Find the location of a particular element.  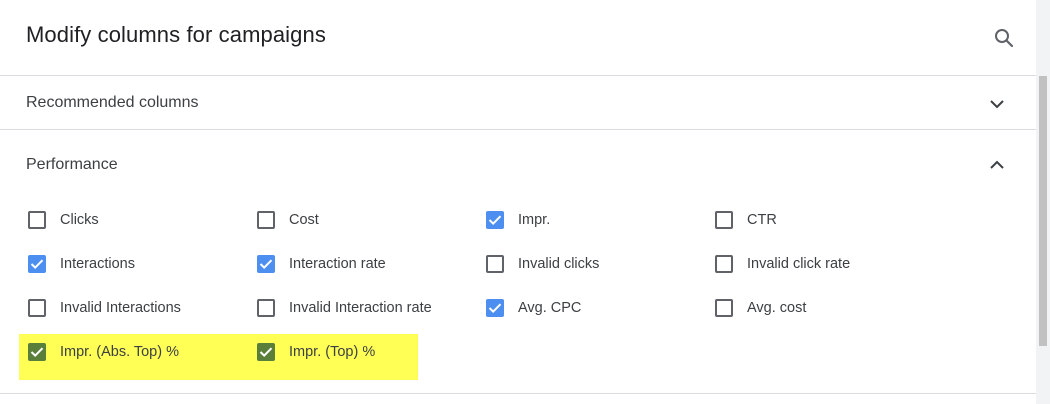

column-option-label: Avg. CPC is located at coordinates (550, 308).